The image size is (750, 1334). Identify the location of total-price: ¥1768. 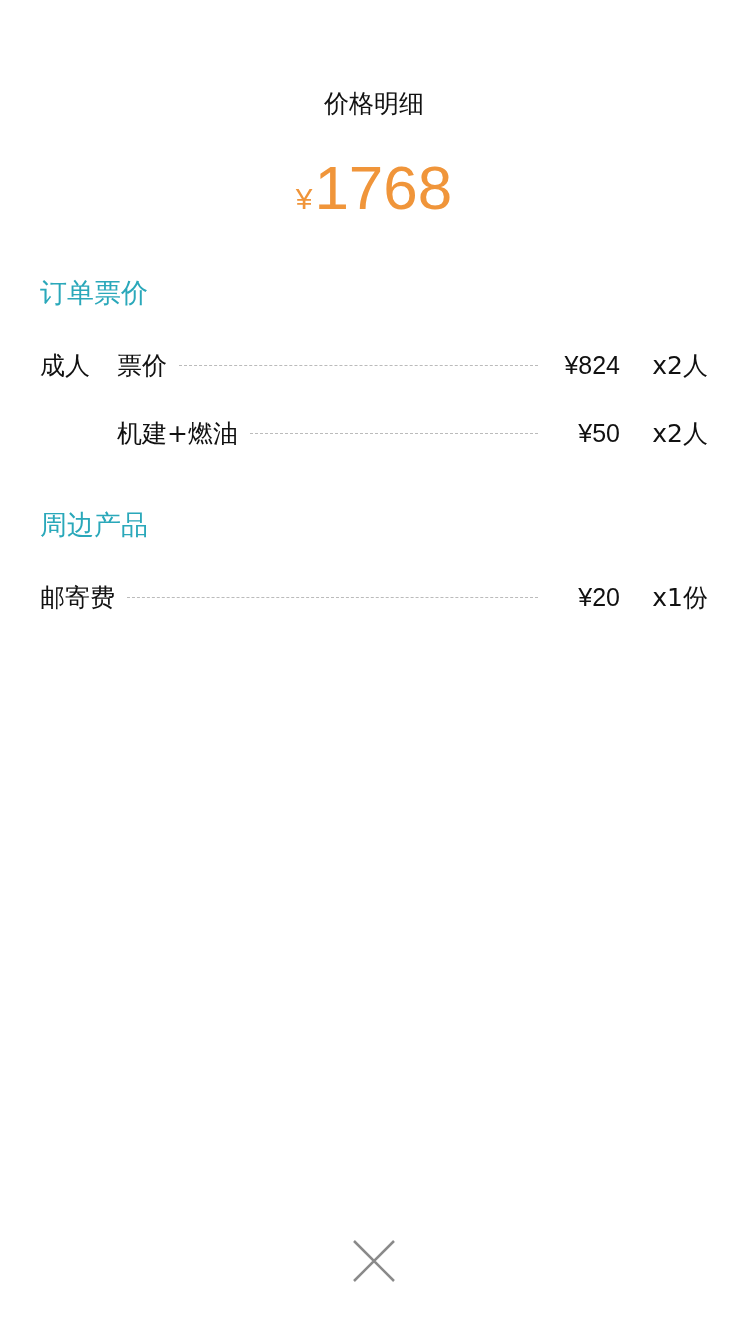
(374, 188).